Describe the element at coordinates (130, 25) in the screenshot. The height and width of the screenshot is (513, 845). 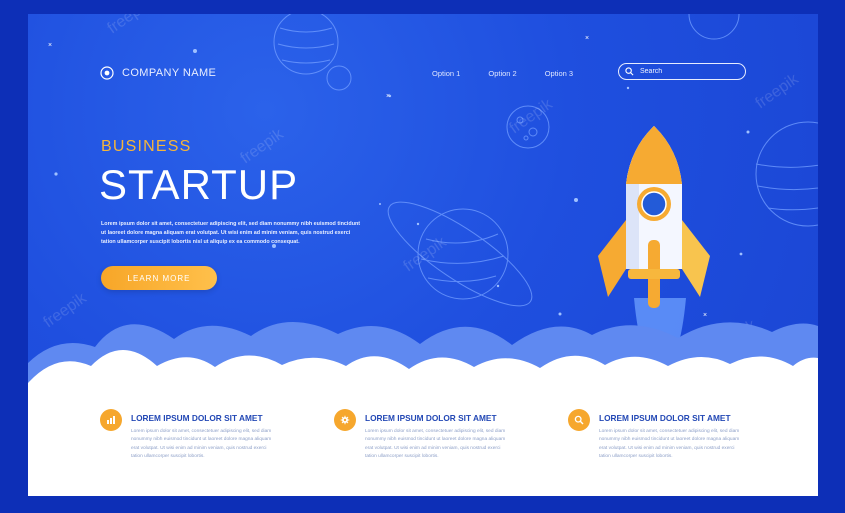
I see `watermark-text-1: freepik` at that location.